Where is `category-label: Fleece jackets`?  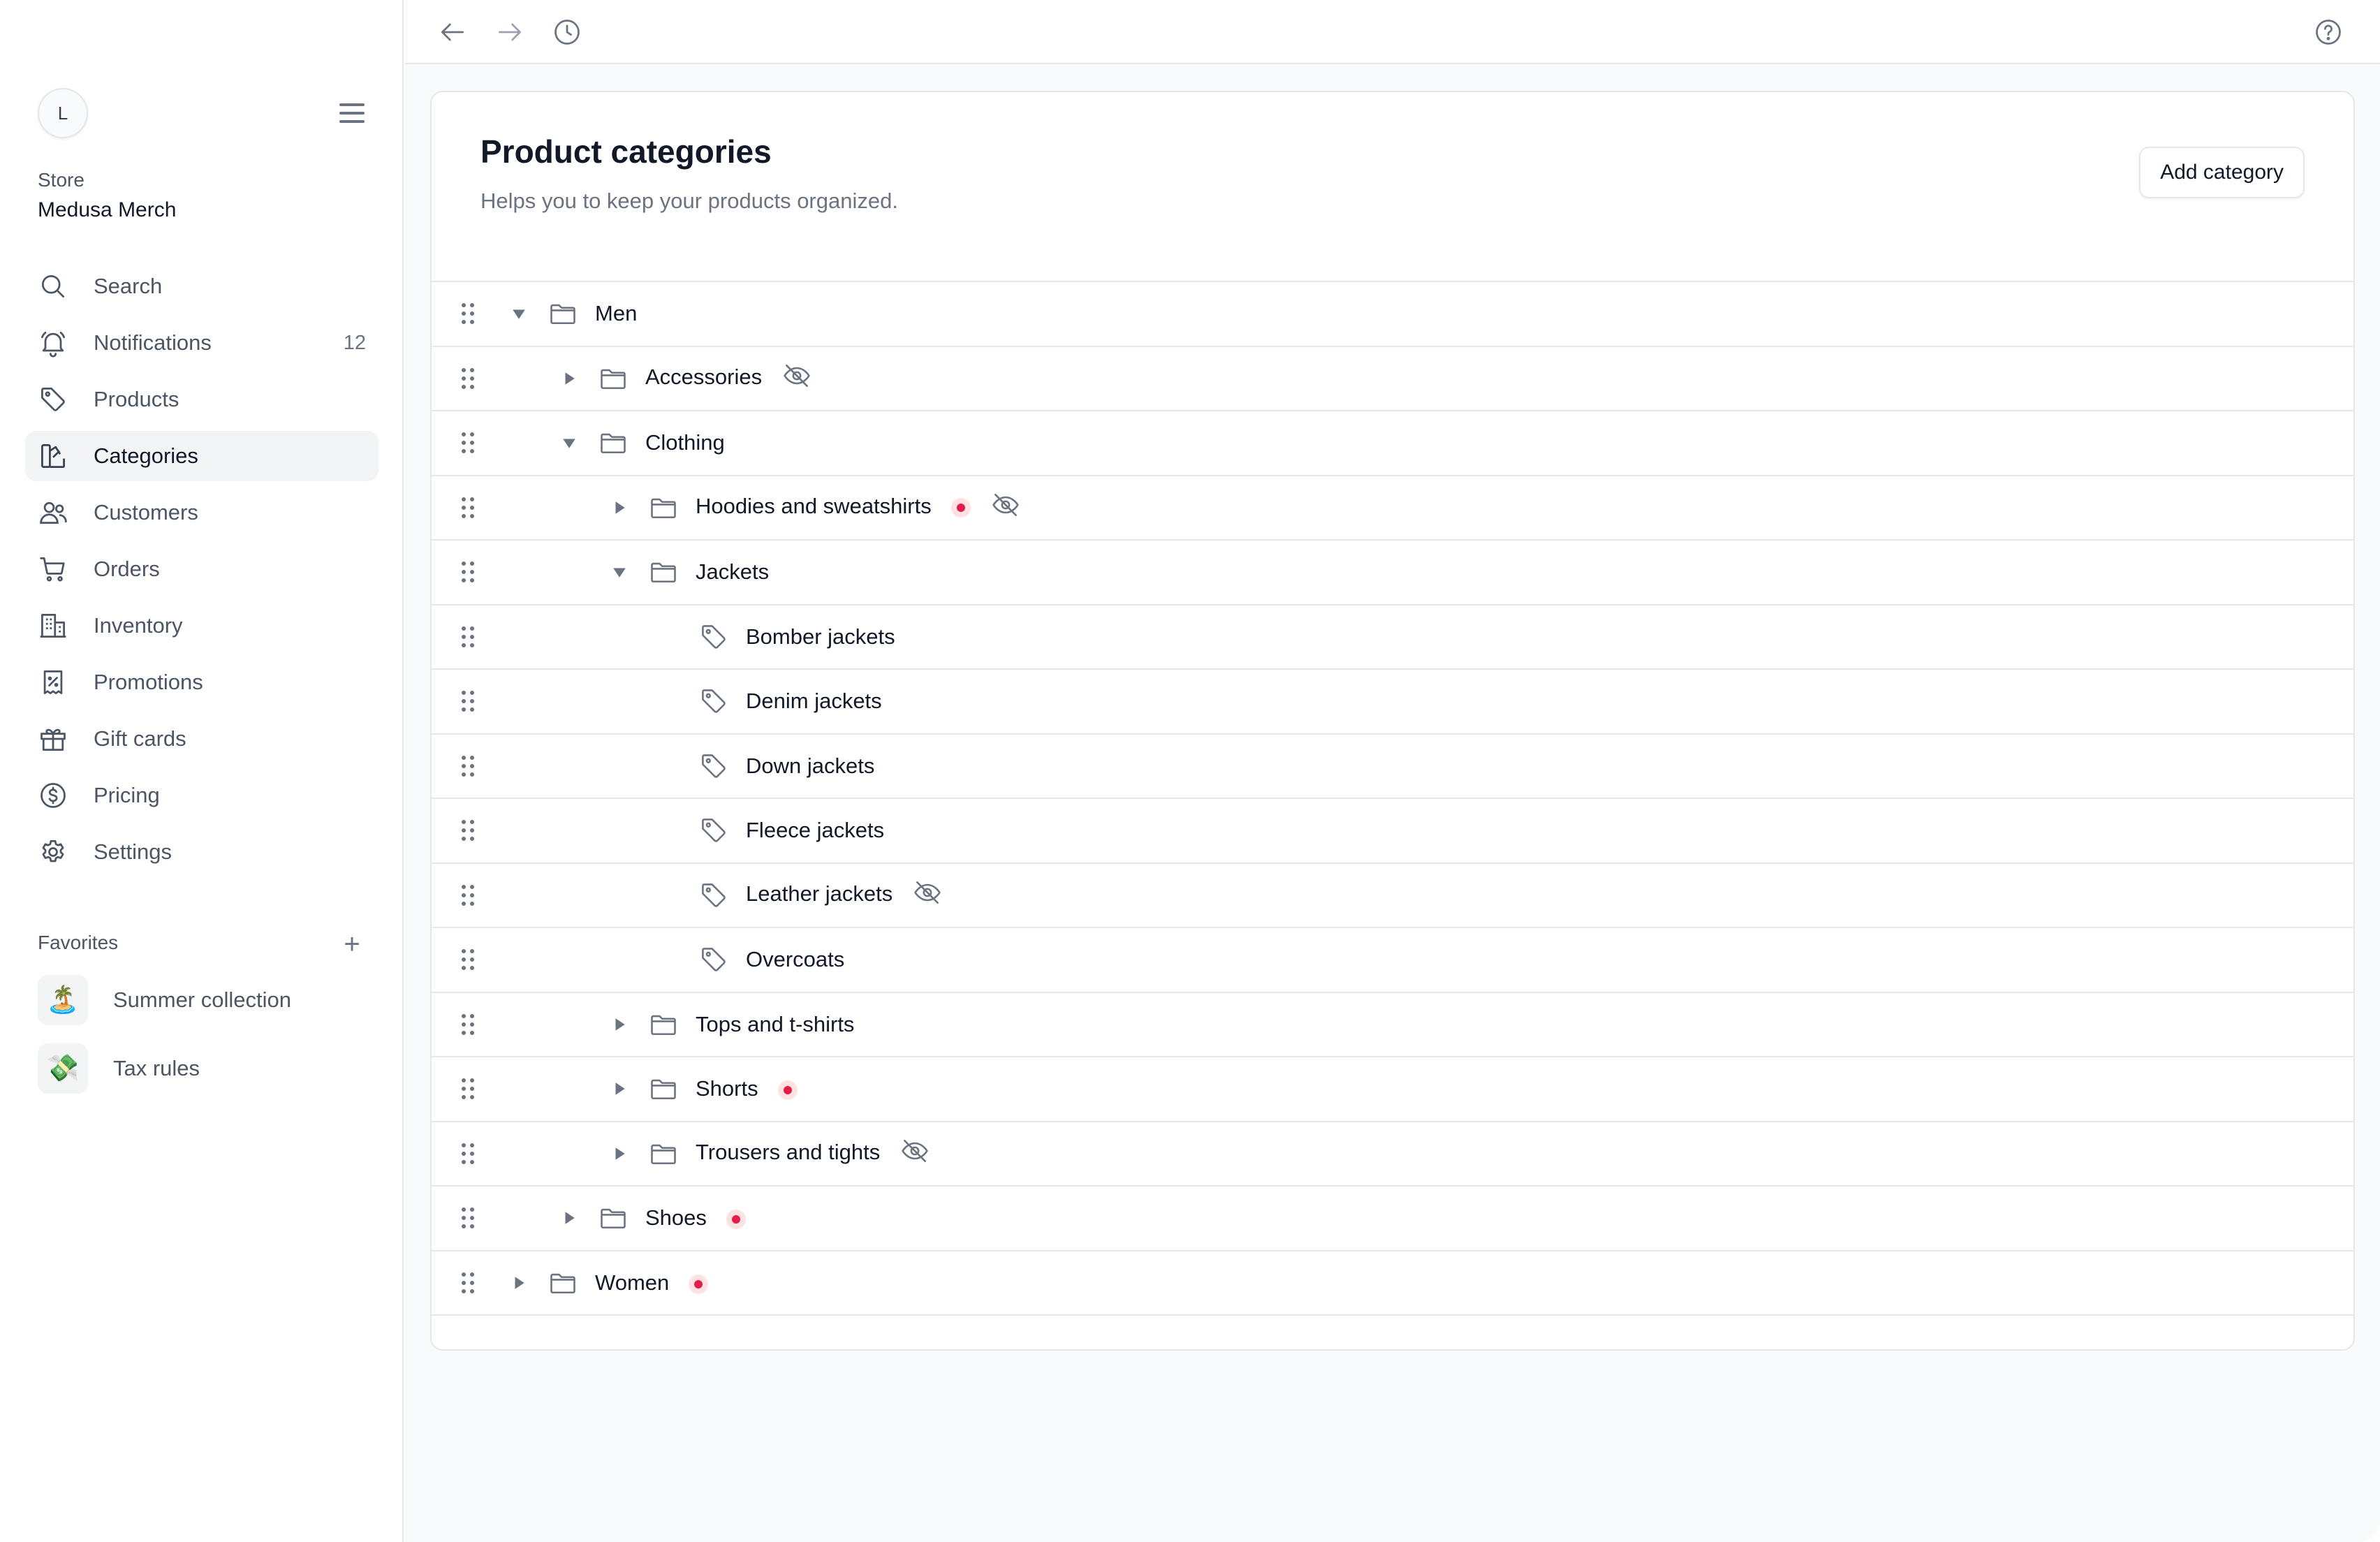 category-label: Fleece jackets is located at coordinates (815, 830).